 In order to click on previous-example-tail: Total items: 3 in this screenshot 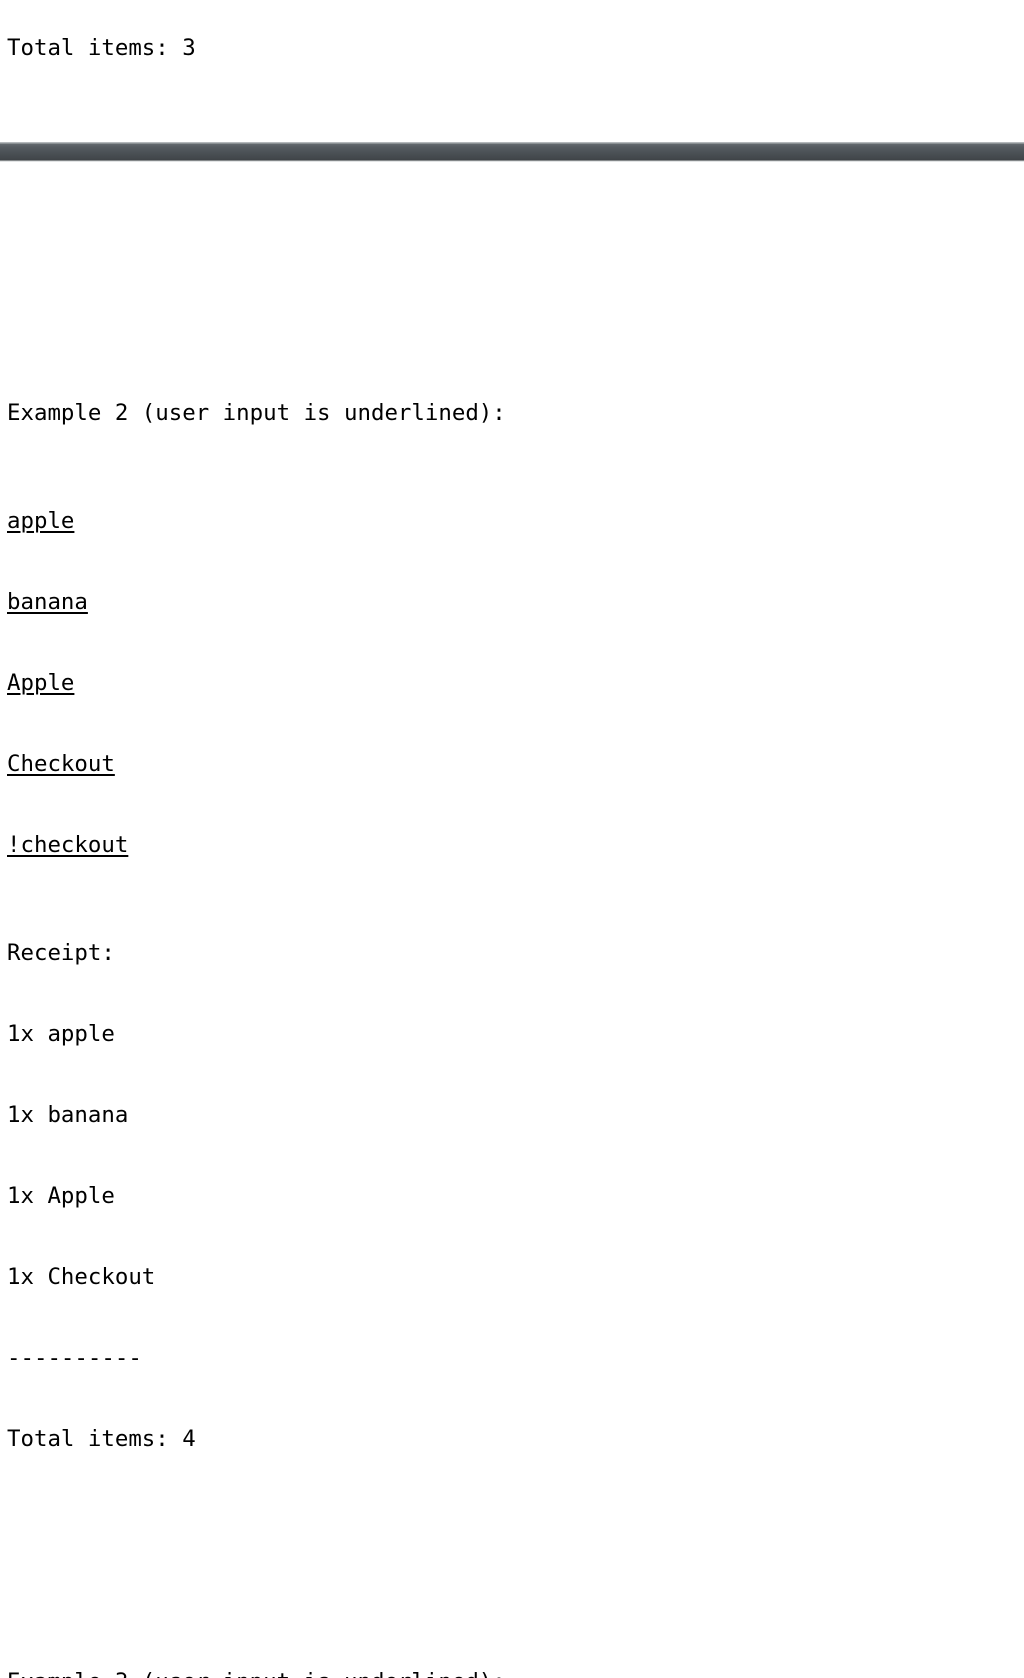, I will do `click(101, 58)`.